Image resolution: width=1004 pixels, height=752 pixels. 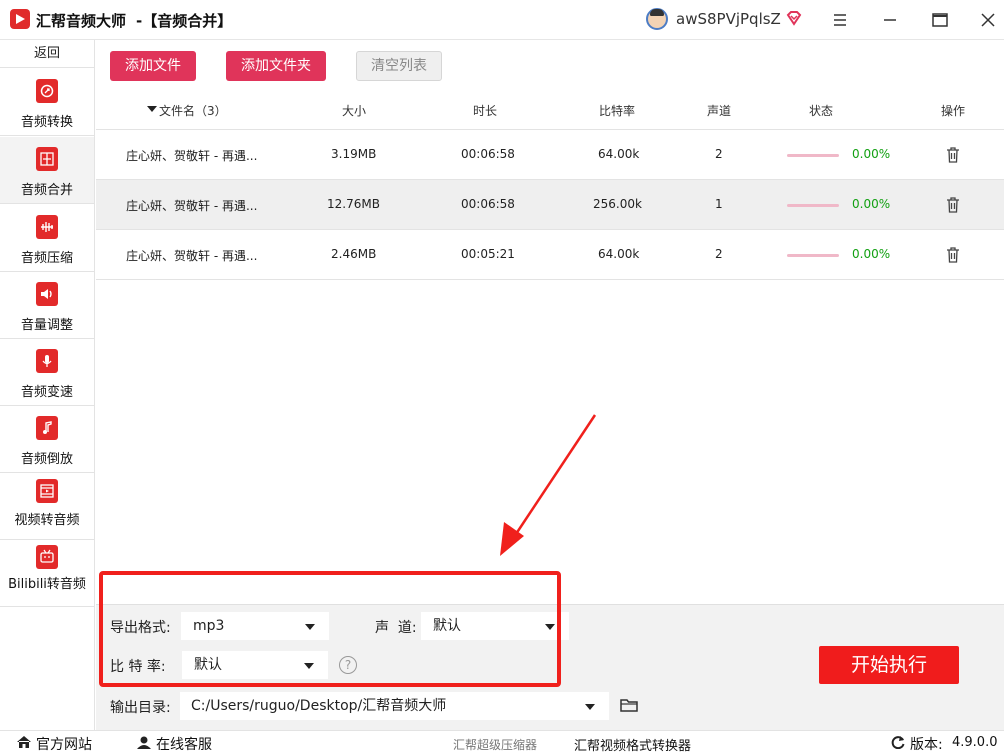 I want to click on sidebar-item-label: 音频倒放, so click(x=46, y=459).